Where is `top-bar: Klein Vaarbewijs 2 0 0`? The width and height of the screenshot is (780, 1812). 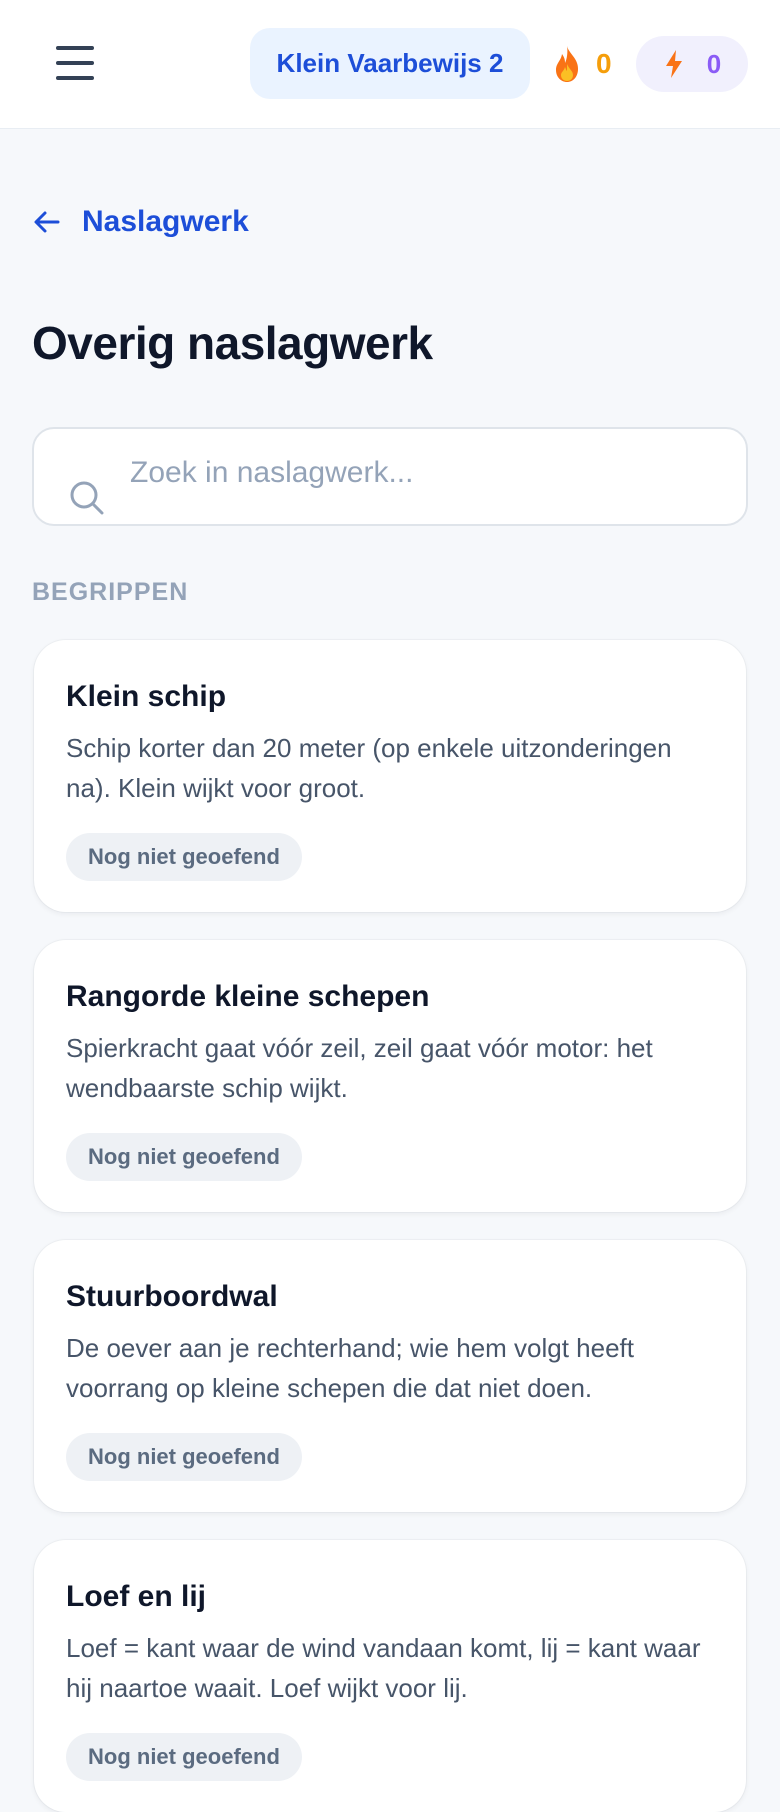 top-bar: Klein Vaarbewijs 2 0 0 is located at coordinates (390, 64).